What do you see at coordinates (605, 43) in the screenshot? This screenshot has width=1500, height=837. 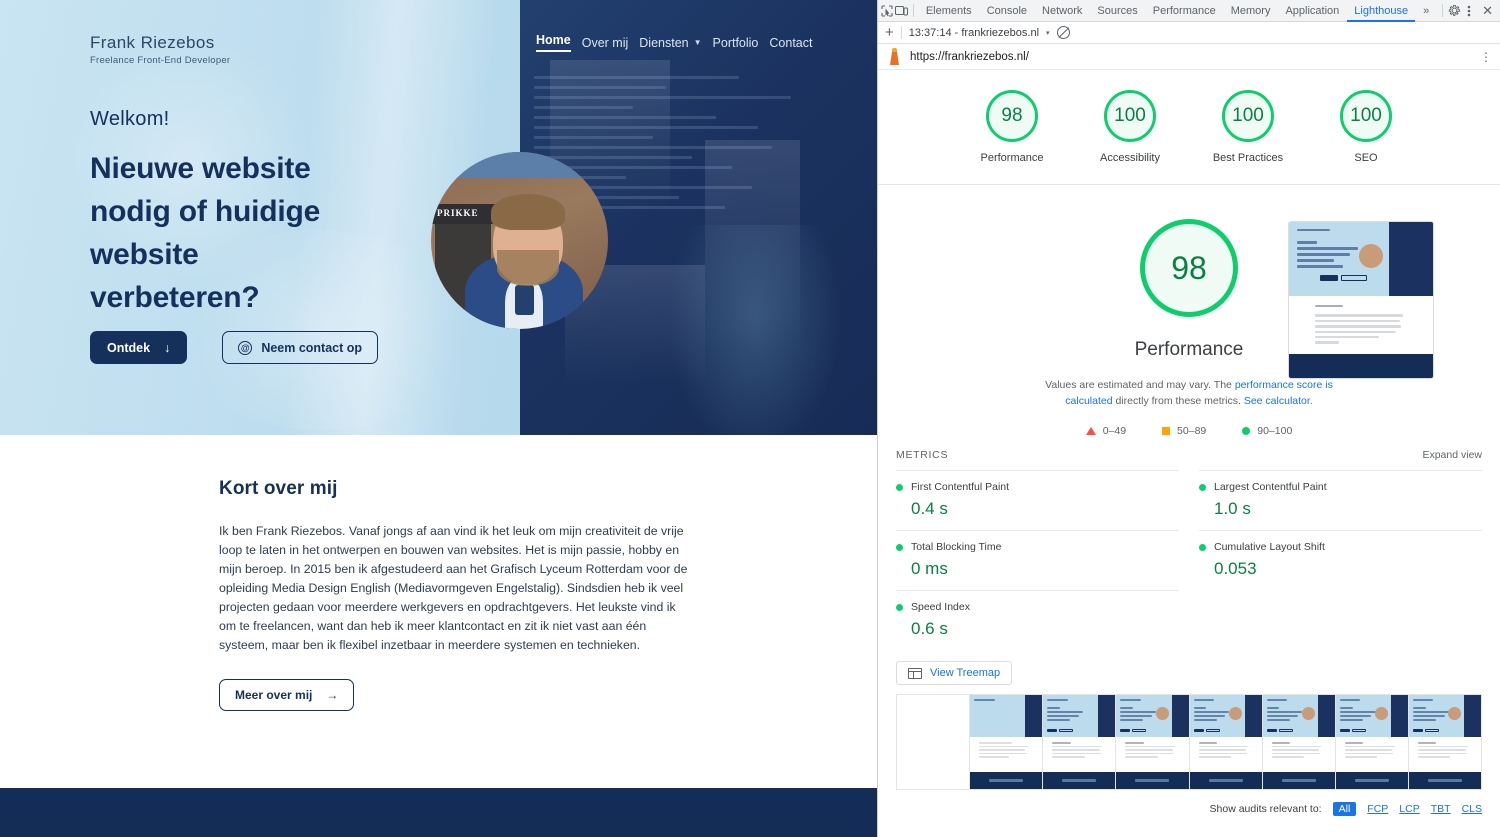 I see `nav-item-over-mij: Over mij` at bounding box center [605, 43].